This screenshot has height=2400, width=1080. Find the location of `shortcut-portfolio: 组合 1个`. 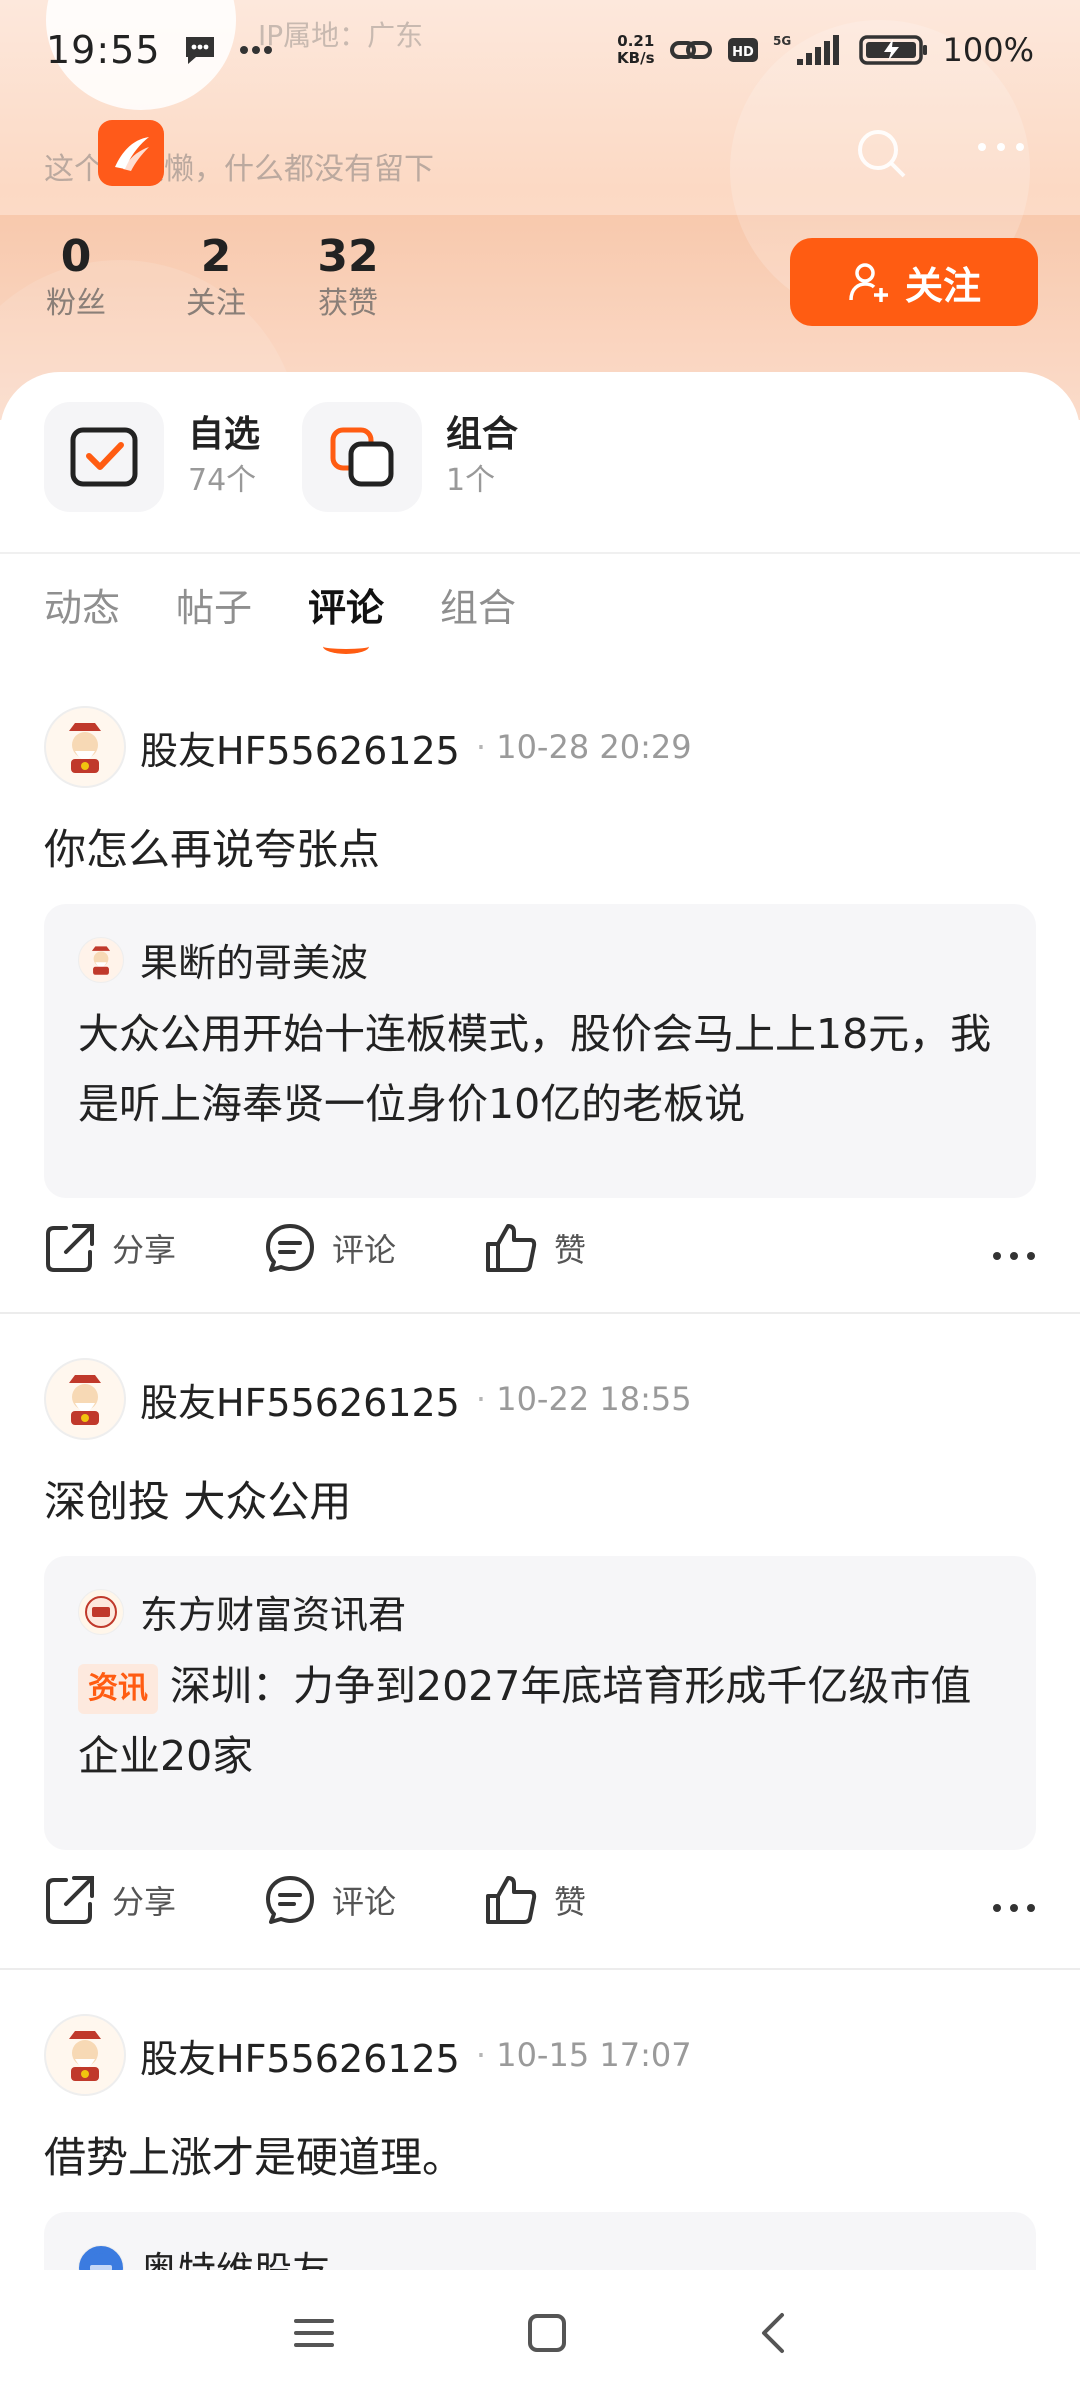

shortcut-portfolio: 组合 1个 is located at coordinates (410, 457).